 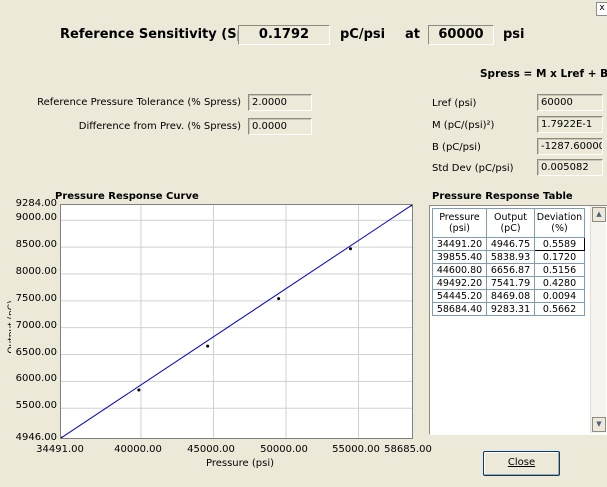 I want to click on difference-prev-field: 0.0000, so click(x=280, y=126).